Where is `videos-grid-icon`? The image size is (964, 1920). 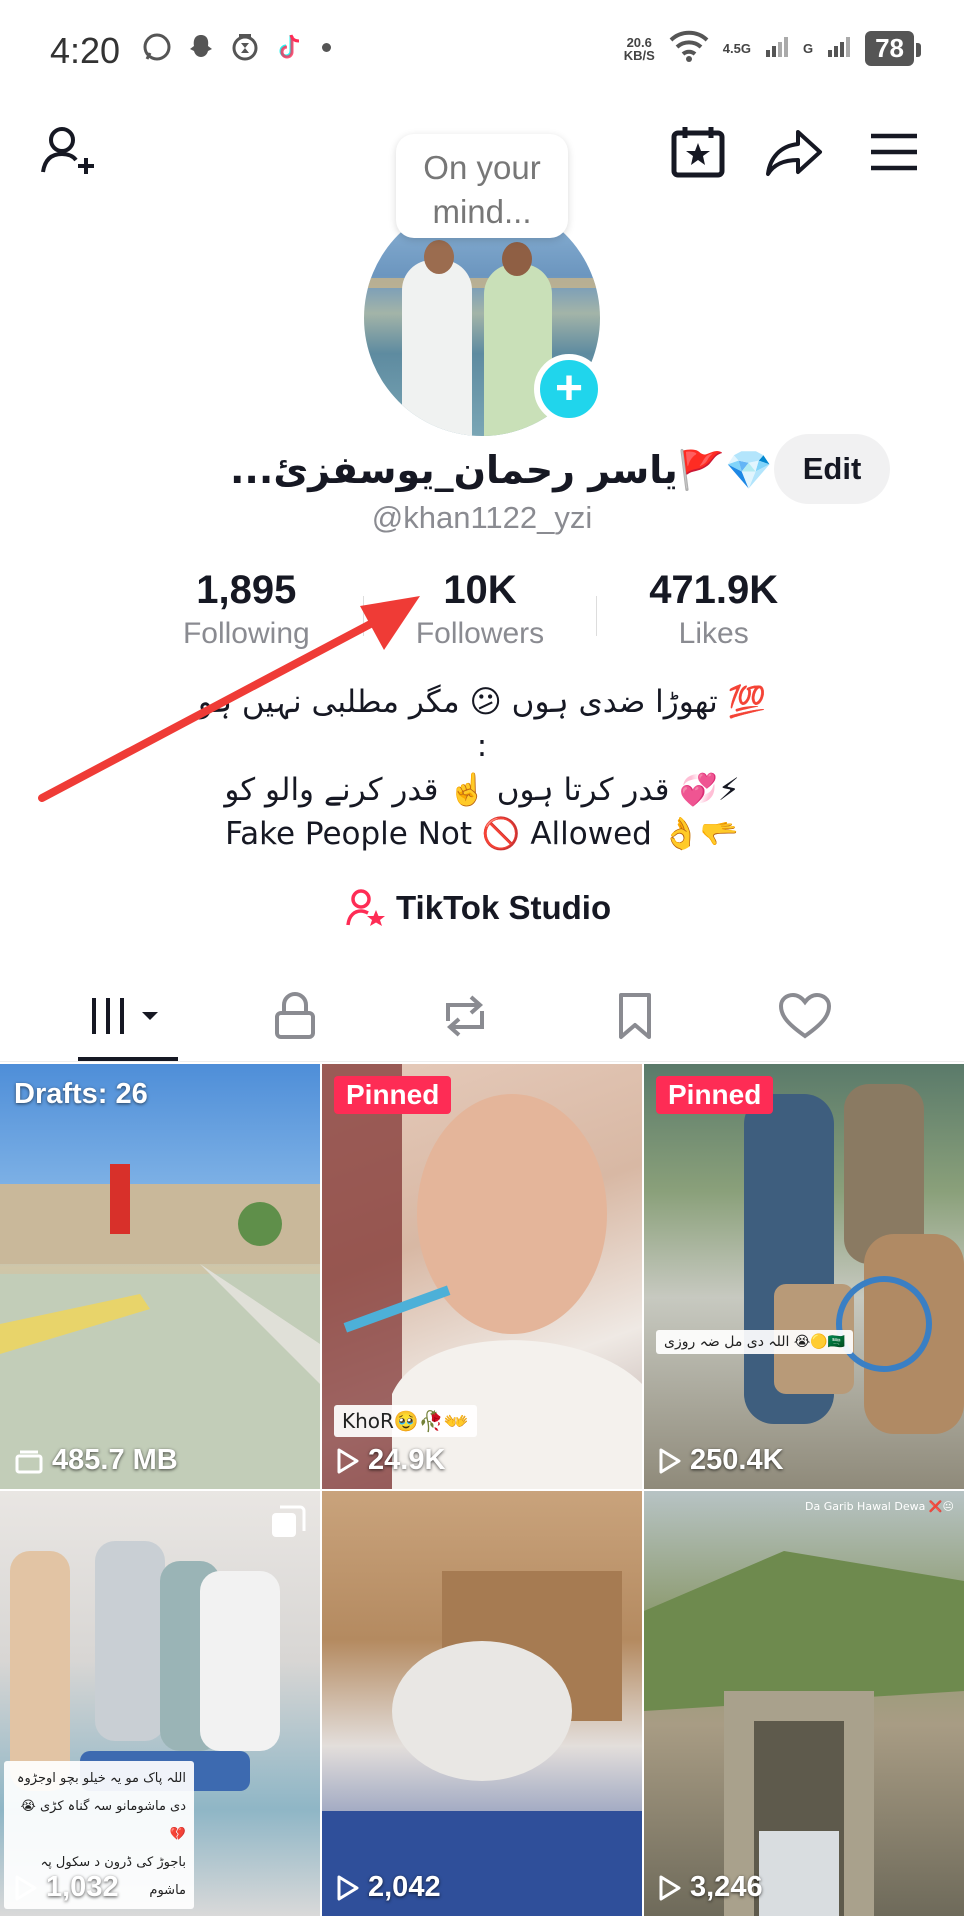
videos-grid-icon is located at coordinates (125, 1015).